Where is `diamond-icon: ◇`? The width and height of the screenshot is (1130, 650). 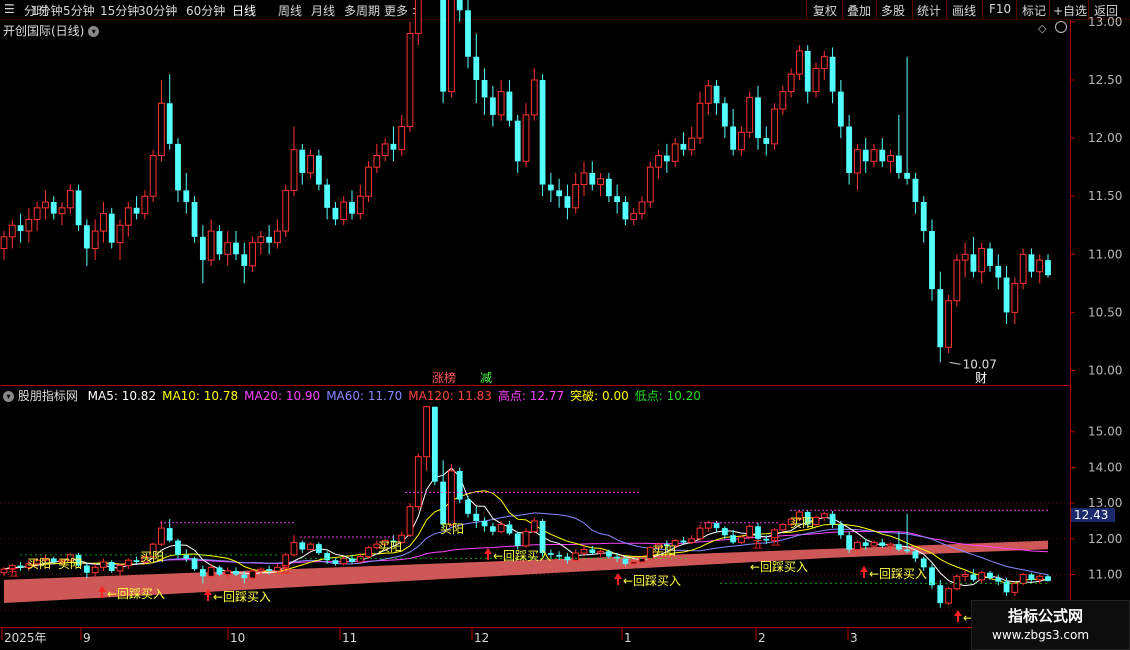
diamond-icon: ◇ is located at coordinates (1042, 28).